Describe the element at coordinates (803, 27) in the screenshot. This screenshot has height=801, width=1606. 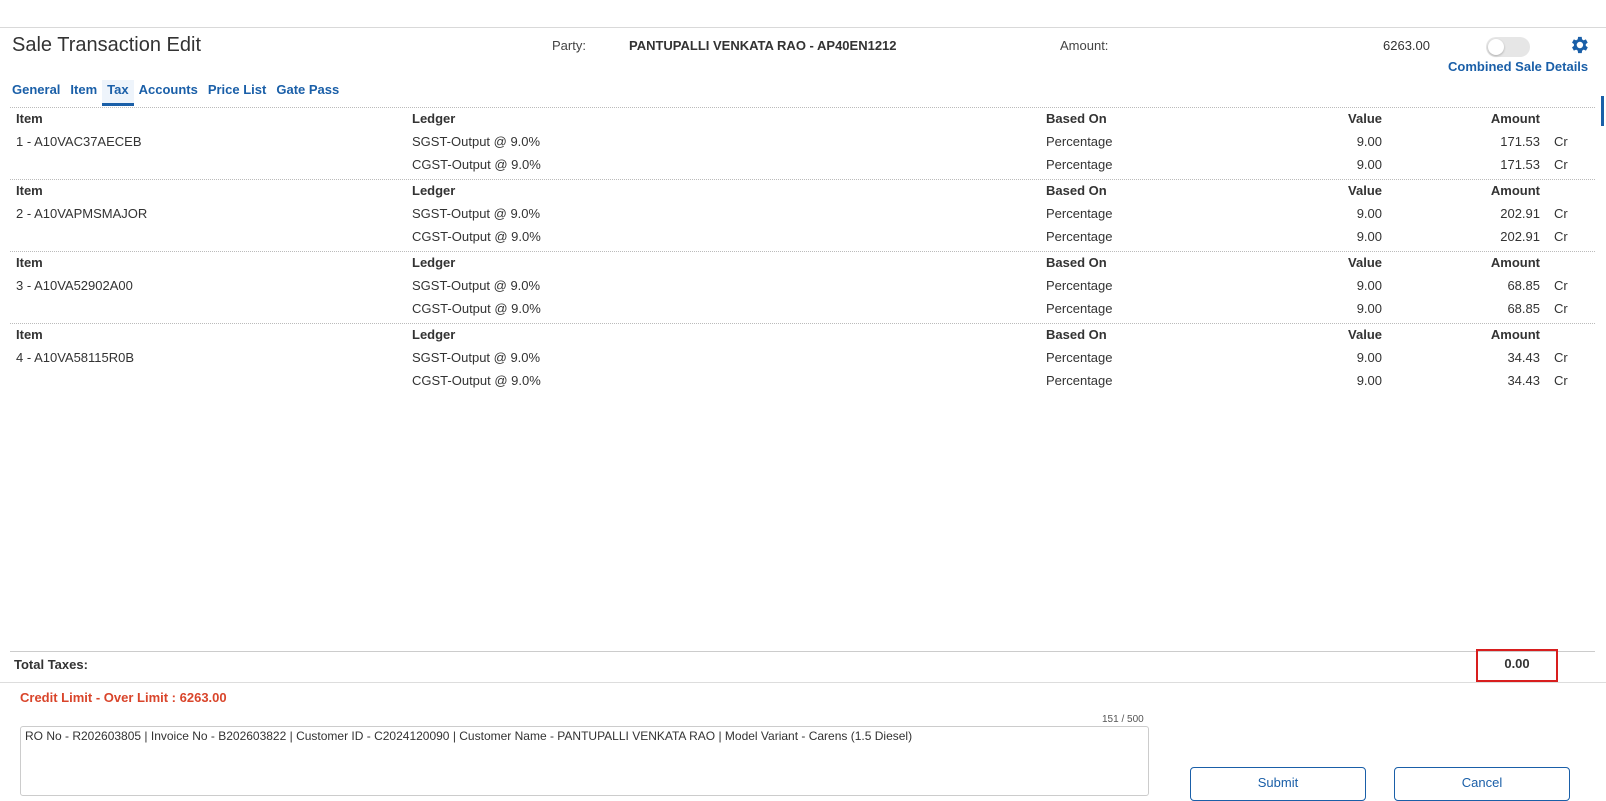
I see `top-divider` at that location.